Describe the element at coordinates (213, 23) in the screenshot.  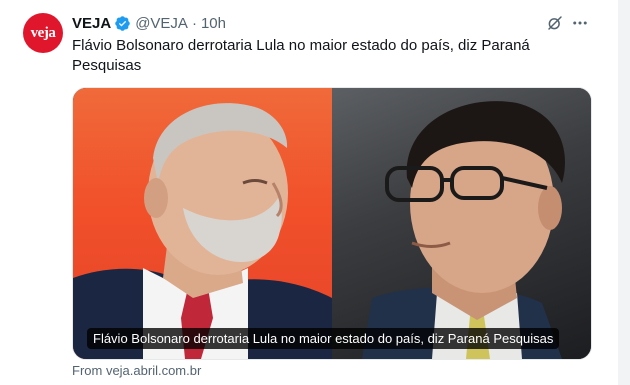
I see `timestamp: 10h` at that location.